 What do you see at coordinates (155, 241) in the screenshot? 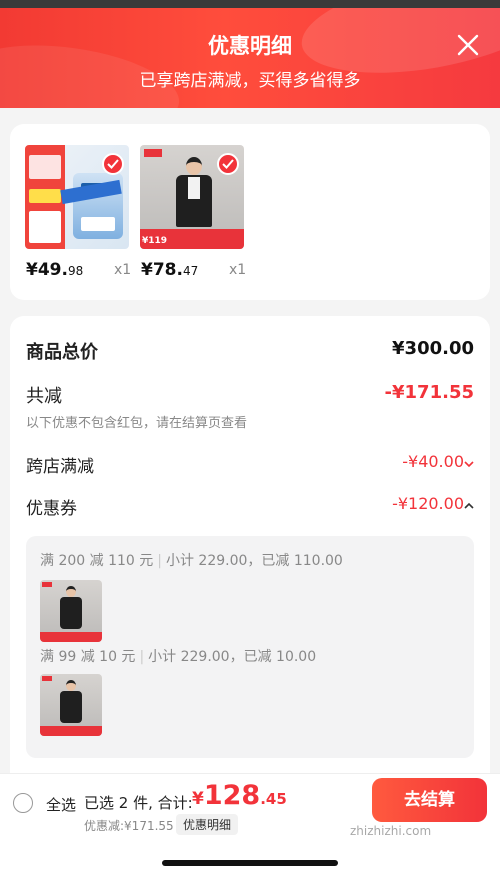
I see `thumb-price-tag: ¥119` at bounding box center [155, 241].